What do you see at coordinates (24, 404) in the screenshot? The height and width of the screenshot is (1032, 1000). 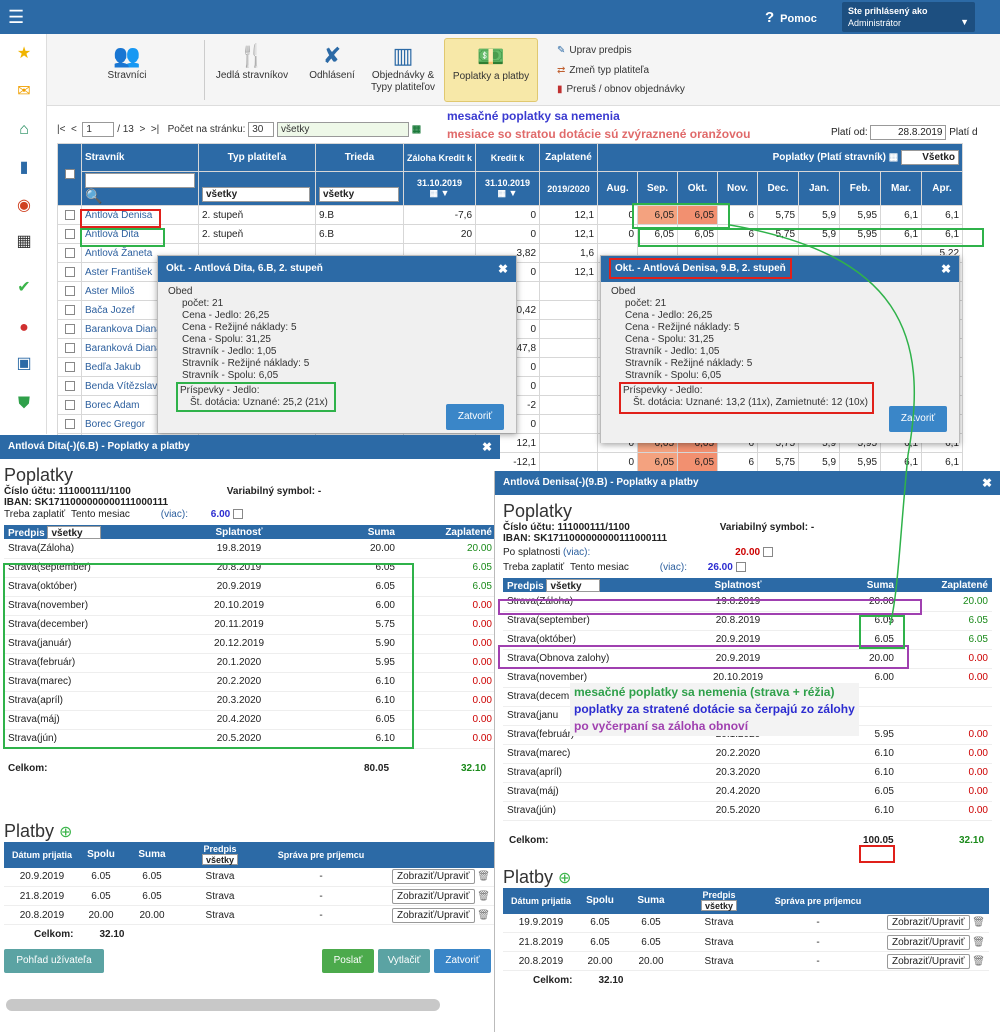 I see `shield-icon: ⛊` at bounding box center [24, 404].